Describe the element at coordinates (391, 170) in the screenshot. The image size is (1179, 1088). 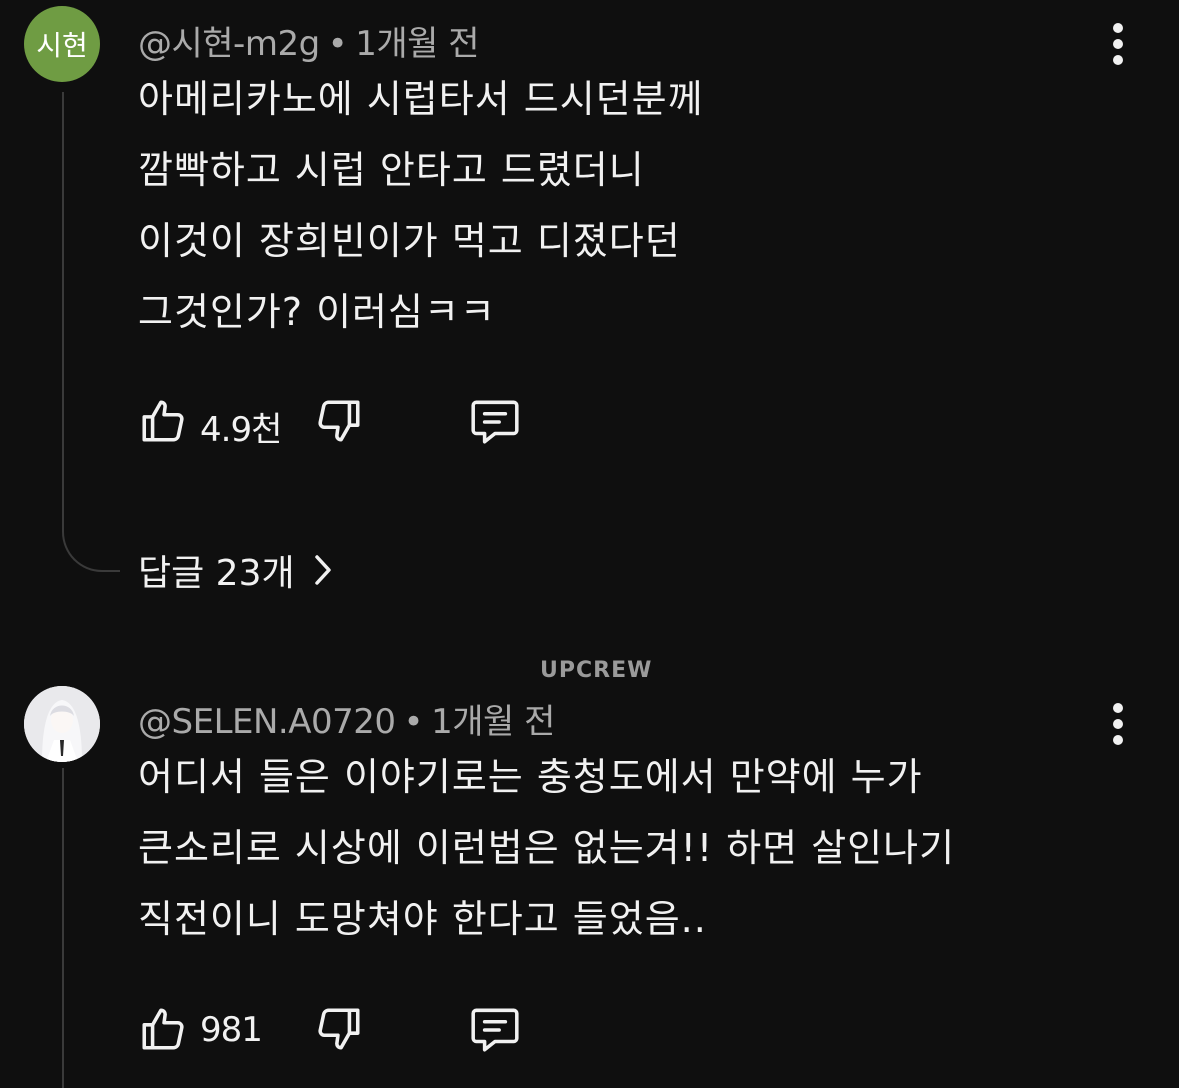
I see `comment-line: 깜빡하고 시럽 안타고 드렸더니` at that location.